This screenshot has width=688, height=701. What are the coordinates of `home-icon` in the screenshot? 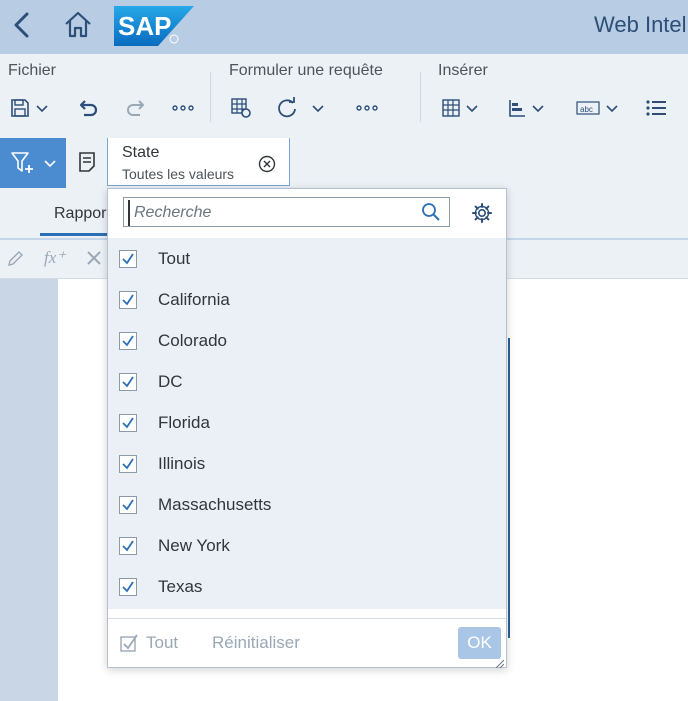 It's located at (78, 24).